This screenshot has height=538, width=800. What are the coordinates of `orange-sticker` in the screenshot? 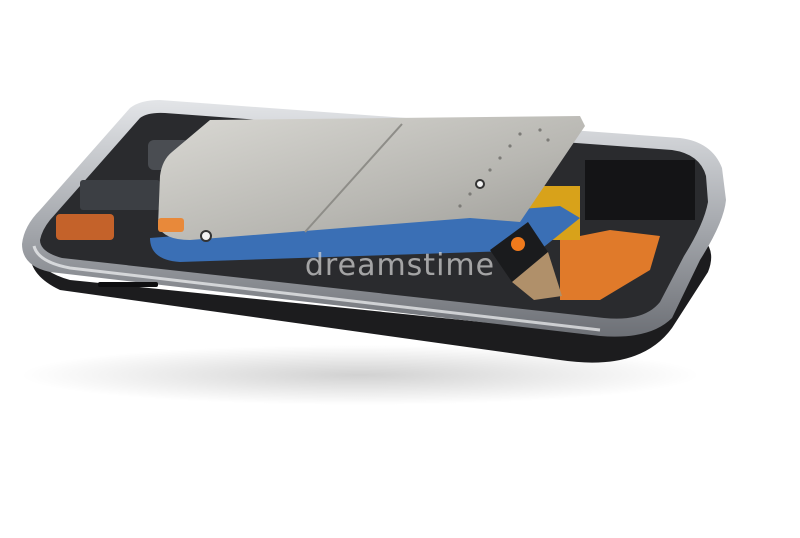 It's located at (171, 225).